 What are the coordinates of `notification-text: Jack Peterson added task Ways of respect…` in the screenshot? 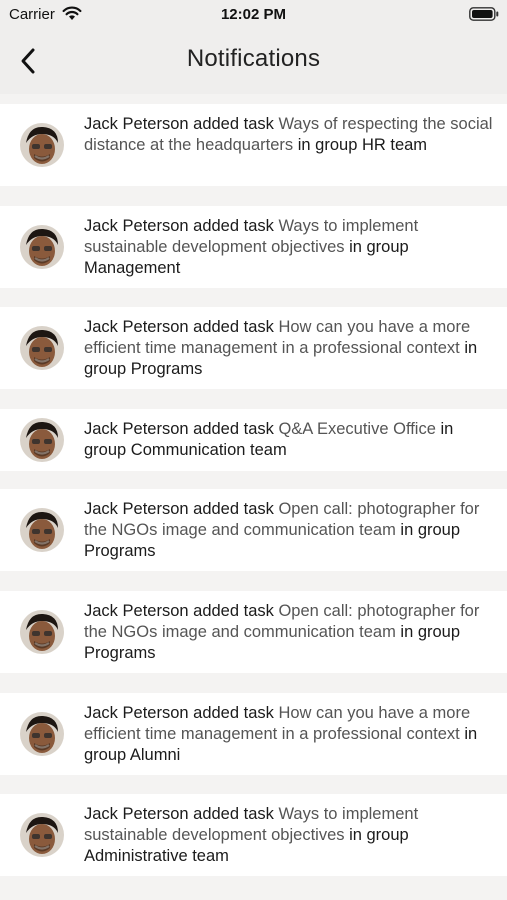 It's located at (289, 135).